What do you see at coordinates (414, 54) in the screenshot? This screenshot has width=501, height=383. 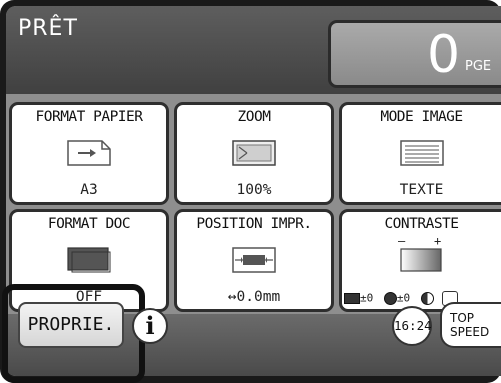 I see `page-counter: 0 PGE` at bounding box center [414, 54].